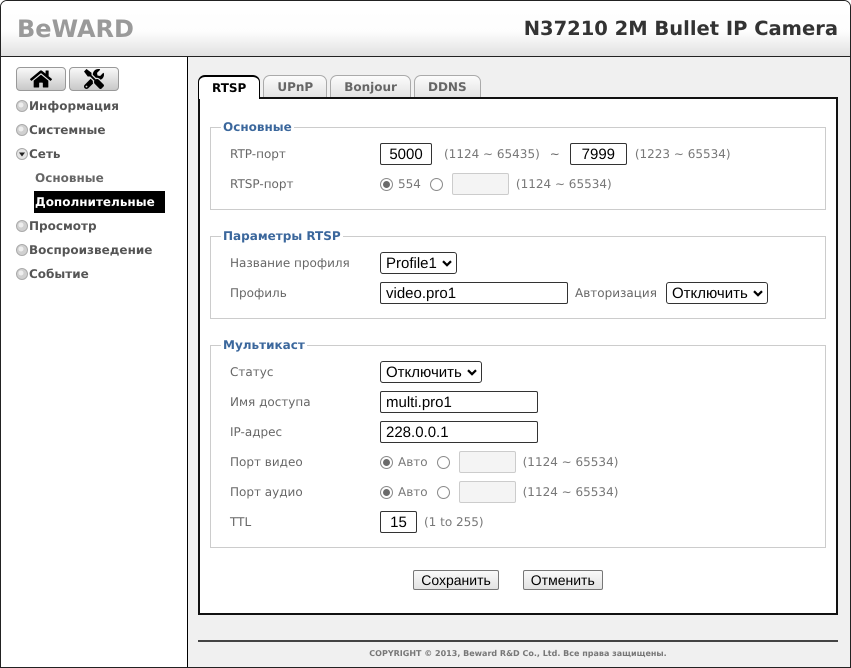 The width and height of the screenshot is (851, 668). Describe the element at coordinates (370, 86) in the screenshot. I see `tab: Bonjour` at that location.